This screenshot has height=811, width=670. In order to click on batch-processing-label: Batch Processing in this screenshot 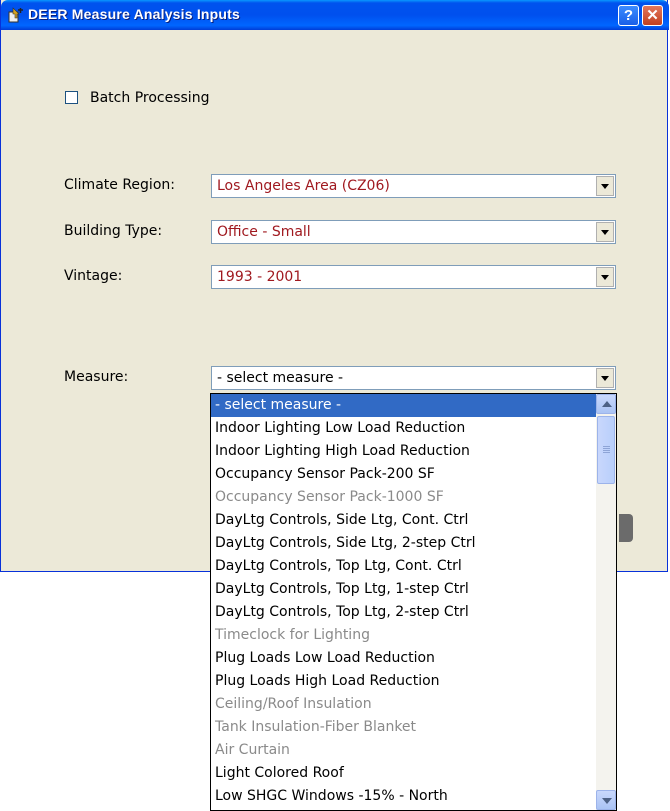, I will do `click(149, 98)`.